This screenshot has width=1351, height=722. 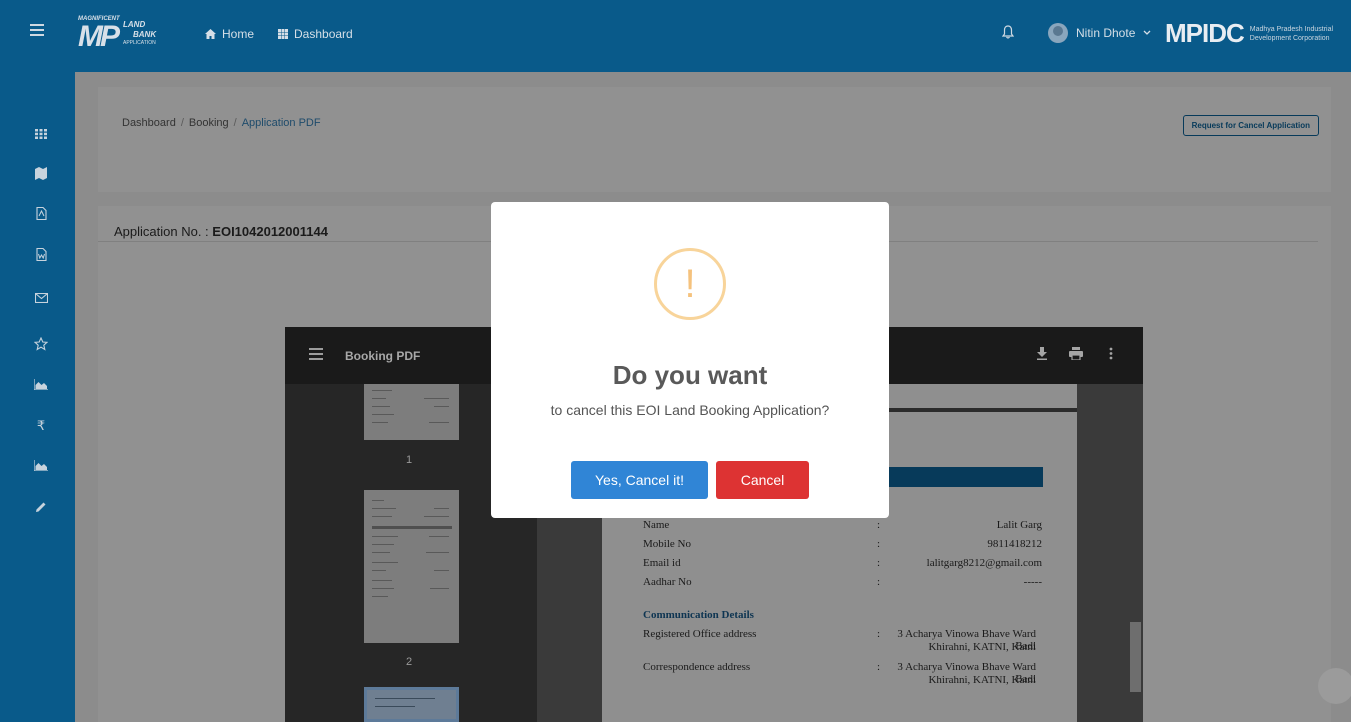 I want to click on land-bank-logo: MAGNIFICENT MP LAND BANK APPLICATION, so click(x=133, y=33).